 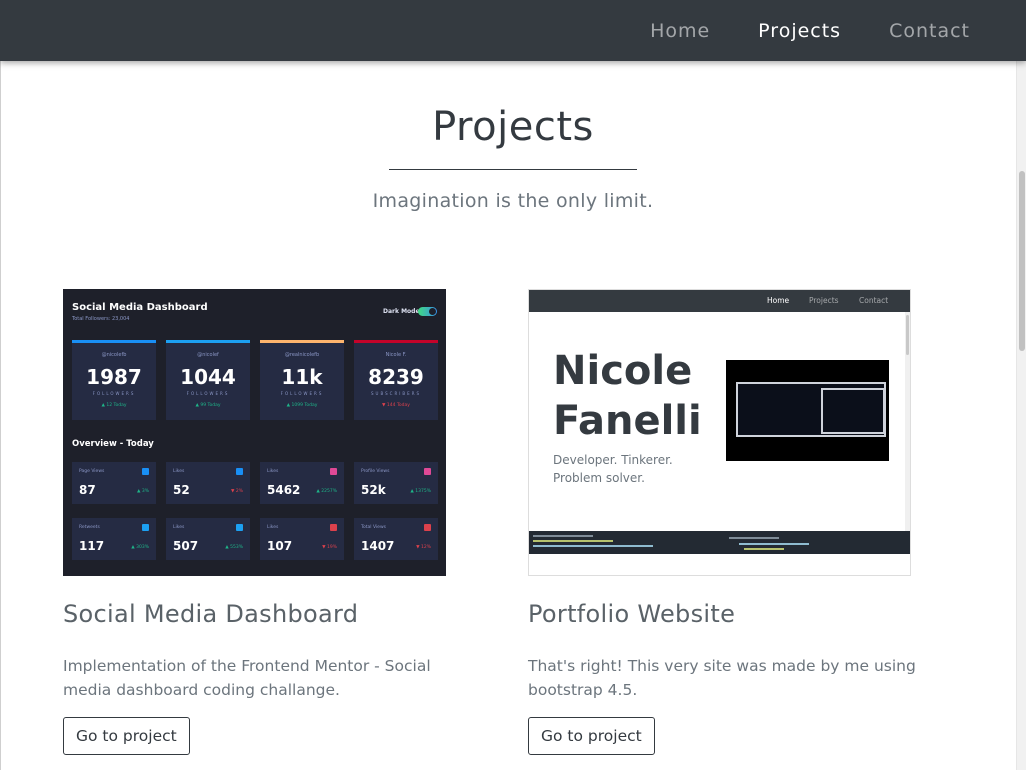 What do you see at coordinates (719, 301) in the screenshot?
I see `portfolio-navbar: Home Projects Contact` at bounding box center [719, 301].